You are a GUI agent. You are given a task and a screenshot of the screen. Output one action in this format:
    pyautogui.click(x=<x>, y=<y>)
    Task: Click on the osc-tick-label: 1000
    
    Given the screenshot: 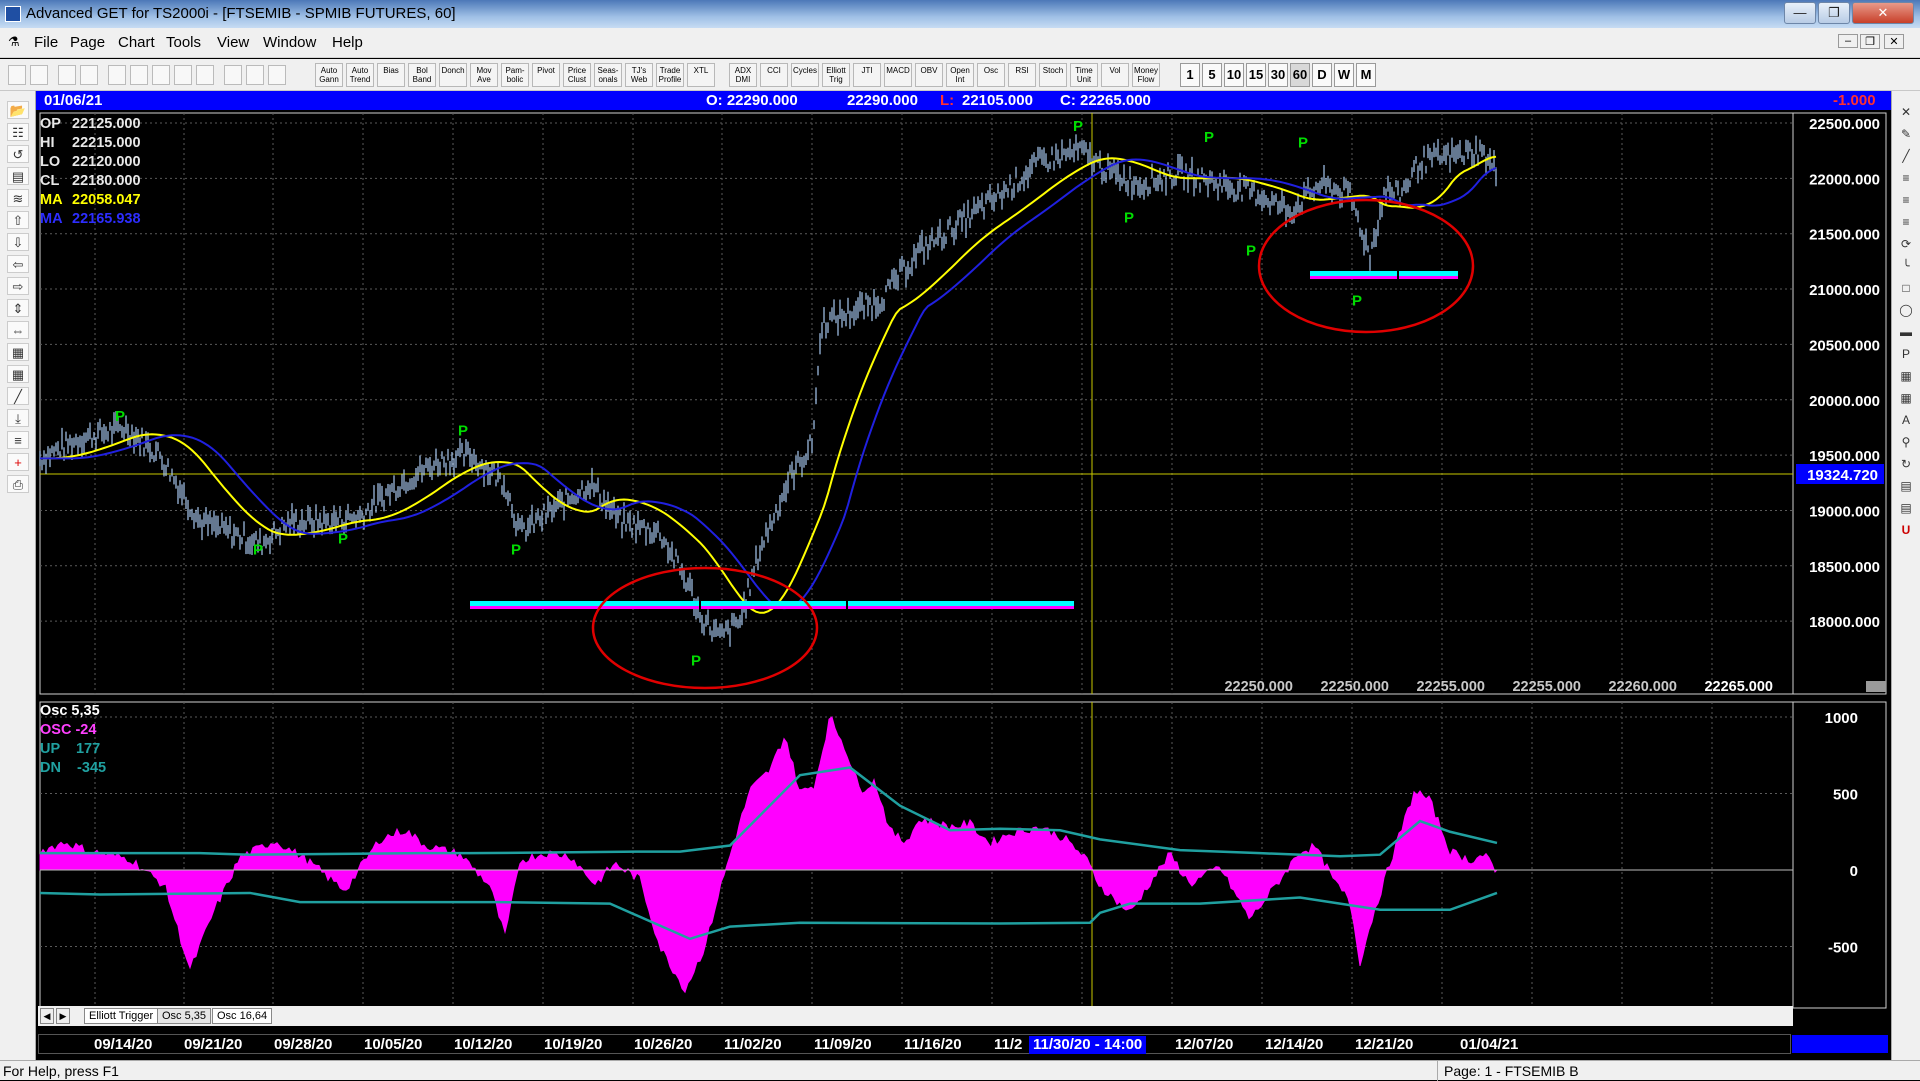 What is the action you would take?
    pyautogui.click(x=1841, y=718)
    